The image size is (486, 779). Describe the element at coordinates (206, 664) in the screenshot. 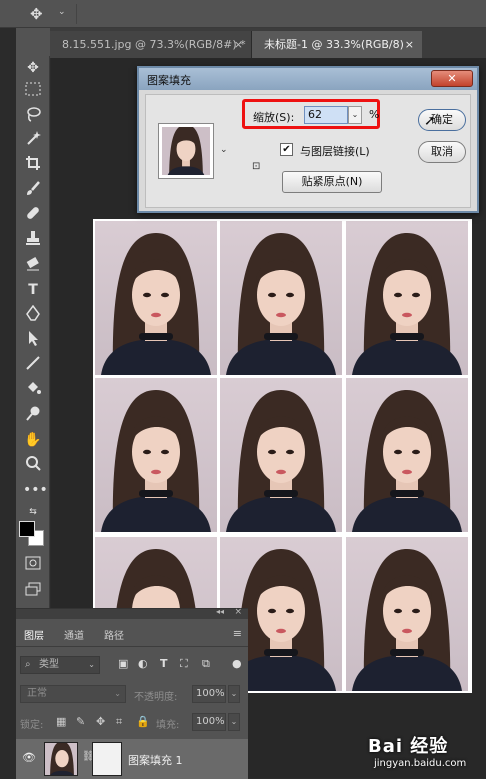

I see `smart-object-filter-icon: ⧉` at that location.